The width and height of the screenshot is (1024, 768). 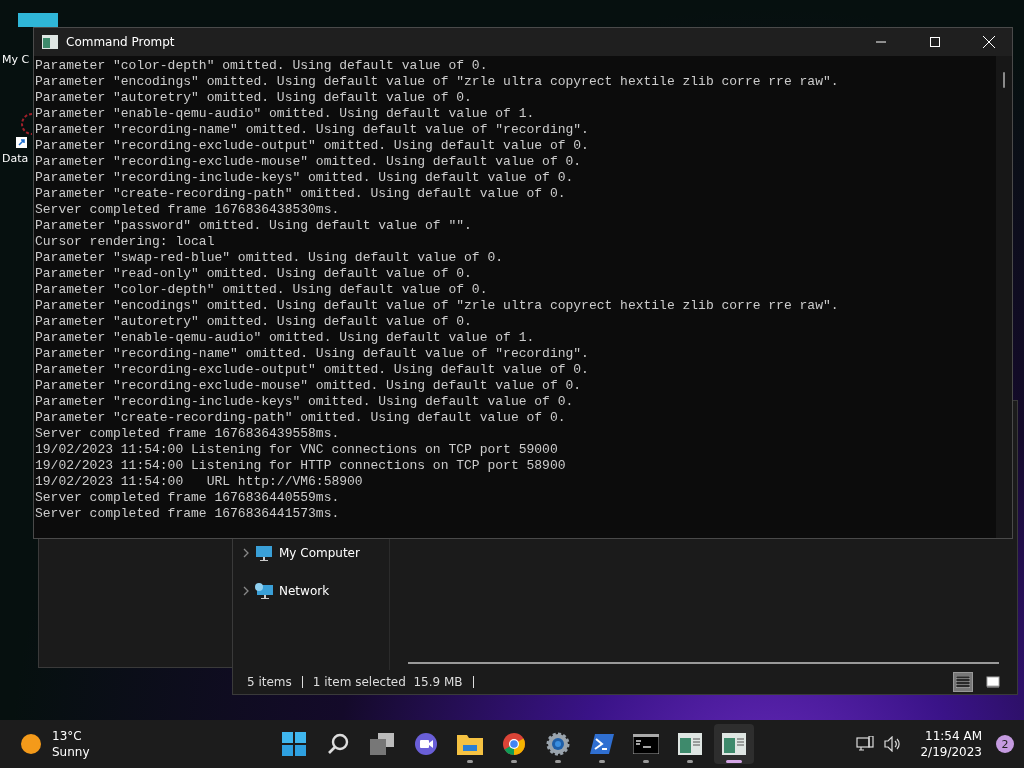 What do you see at coordinates (187, 514) in the screenshot?
I see `console-line: Server completed frame 1676836441573ms.` at bounding box center [187, 514].